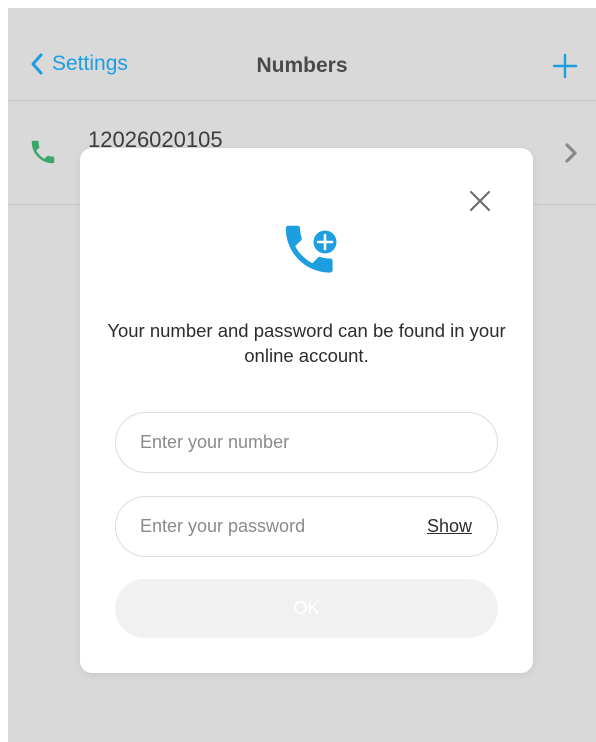  I want to click on close-icon, so click(480, 201).